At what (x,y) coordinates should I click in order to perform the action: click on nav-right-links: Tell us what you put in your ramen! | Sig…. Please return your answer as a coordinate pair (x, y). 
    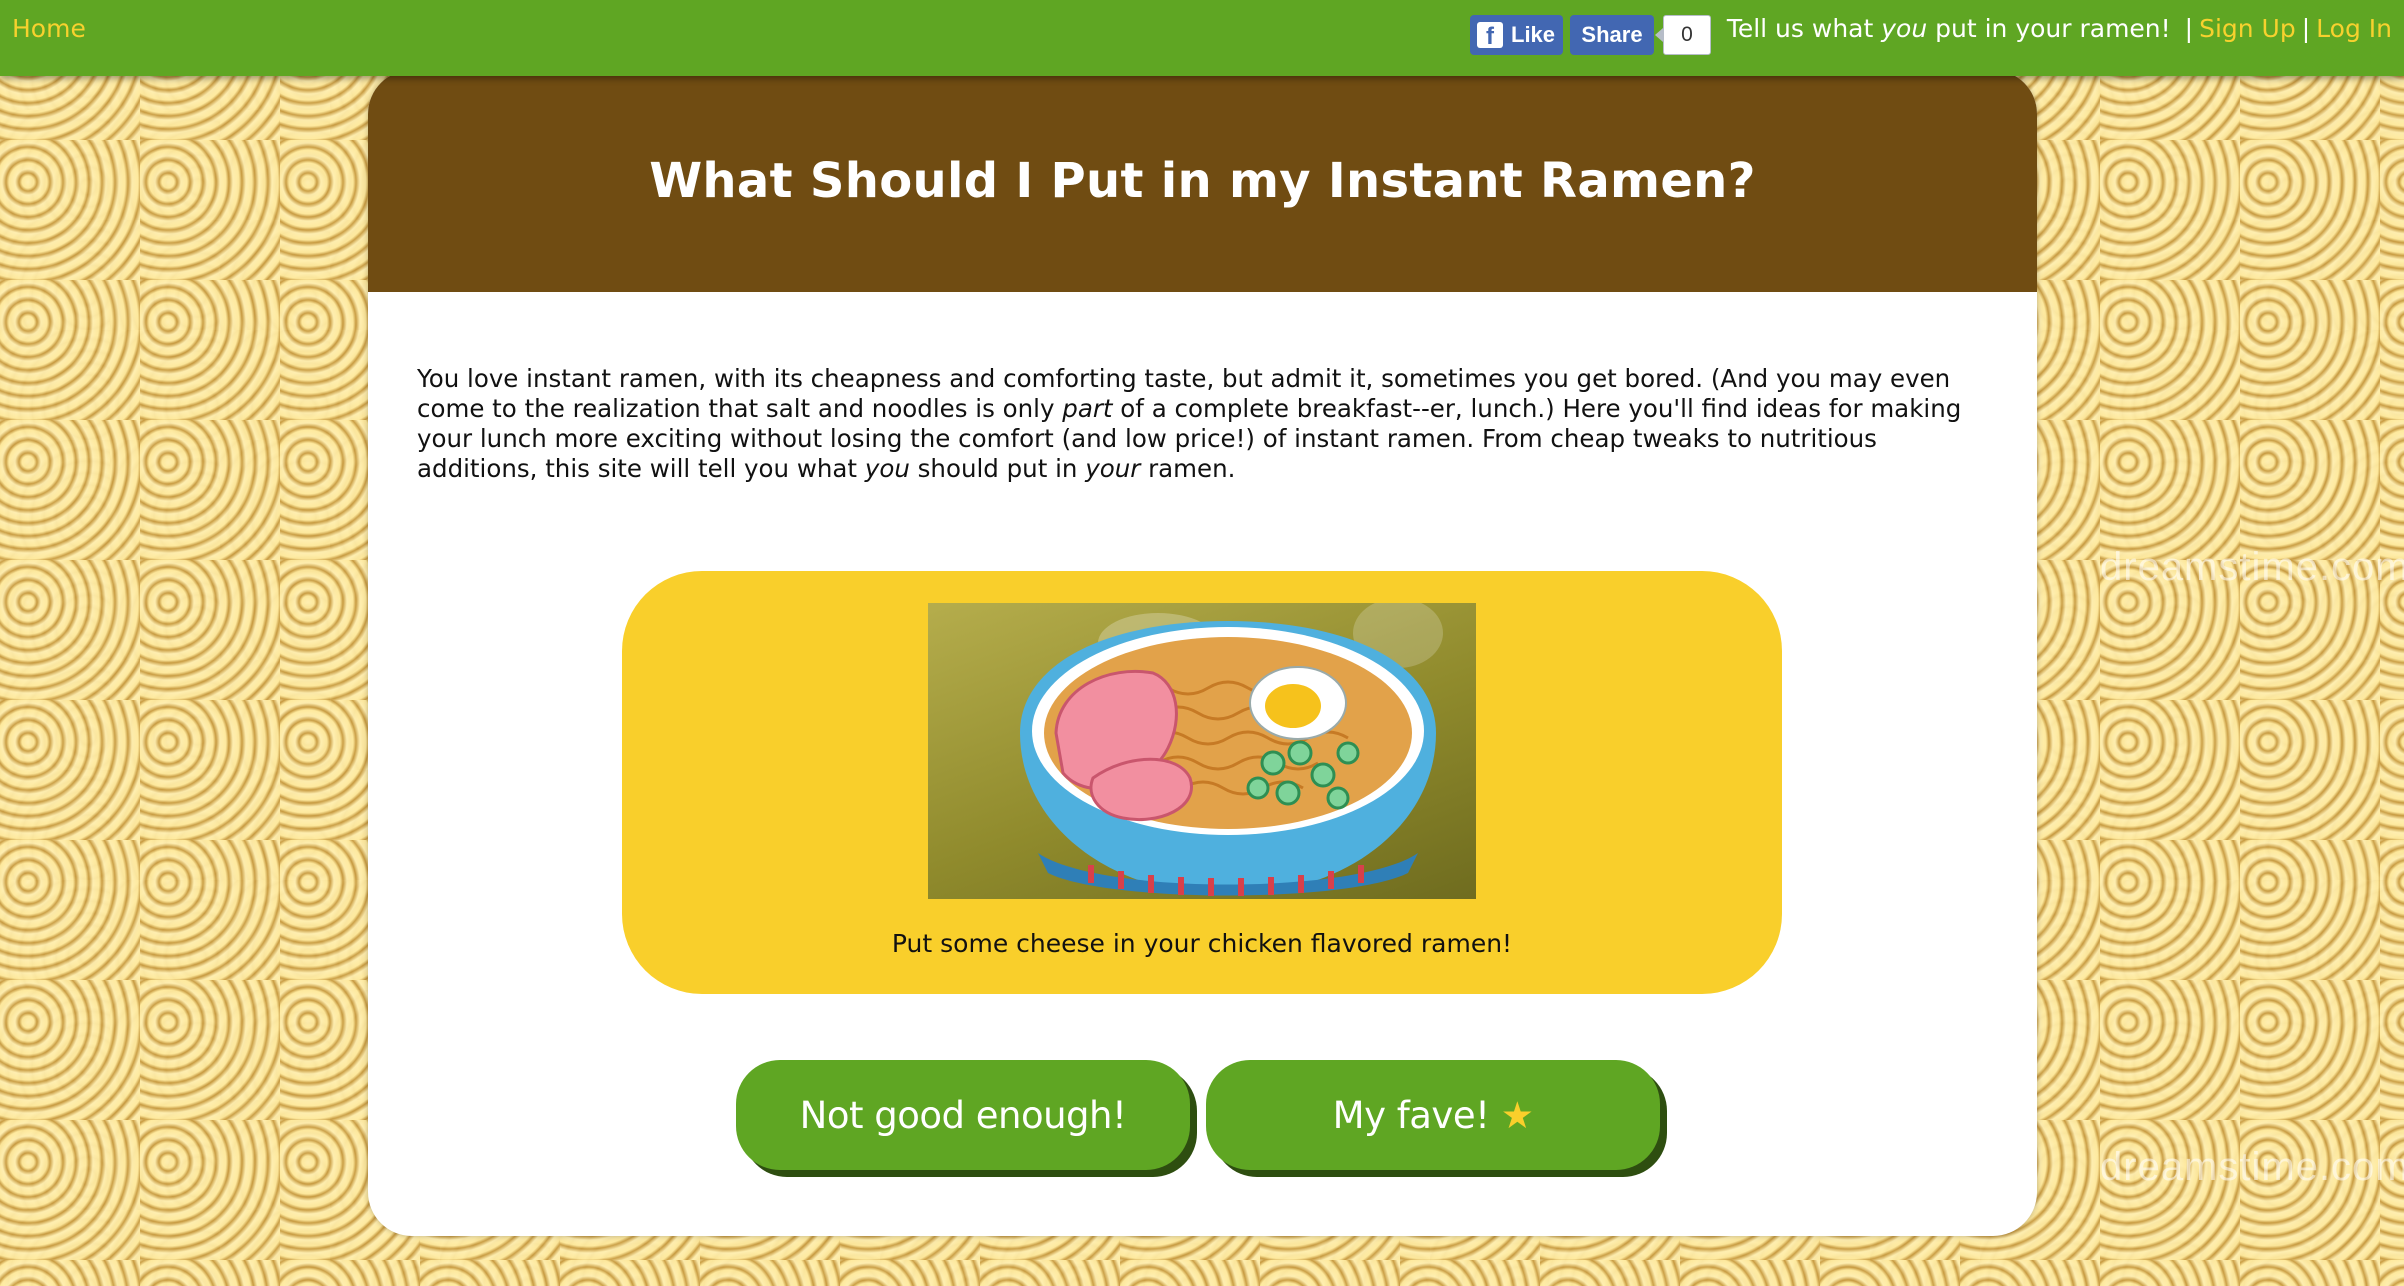
    Looking at the image, I should click on (2059, 28).